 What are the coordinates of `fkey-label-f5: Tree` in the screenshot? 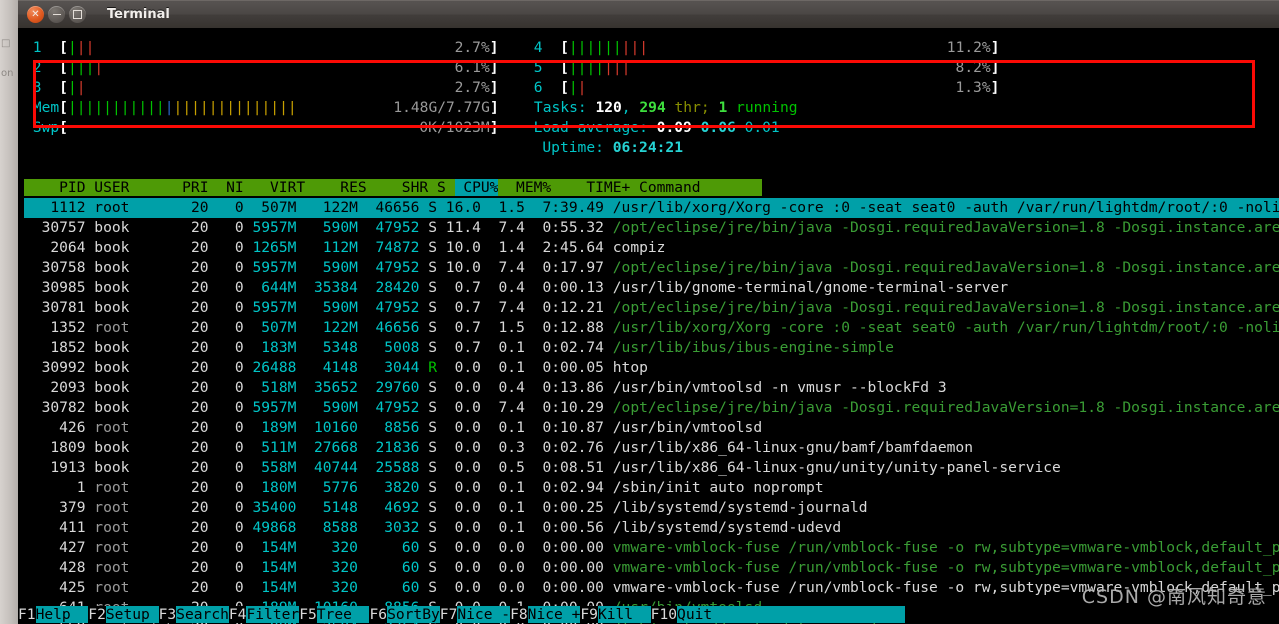 It's located at (343, 614).